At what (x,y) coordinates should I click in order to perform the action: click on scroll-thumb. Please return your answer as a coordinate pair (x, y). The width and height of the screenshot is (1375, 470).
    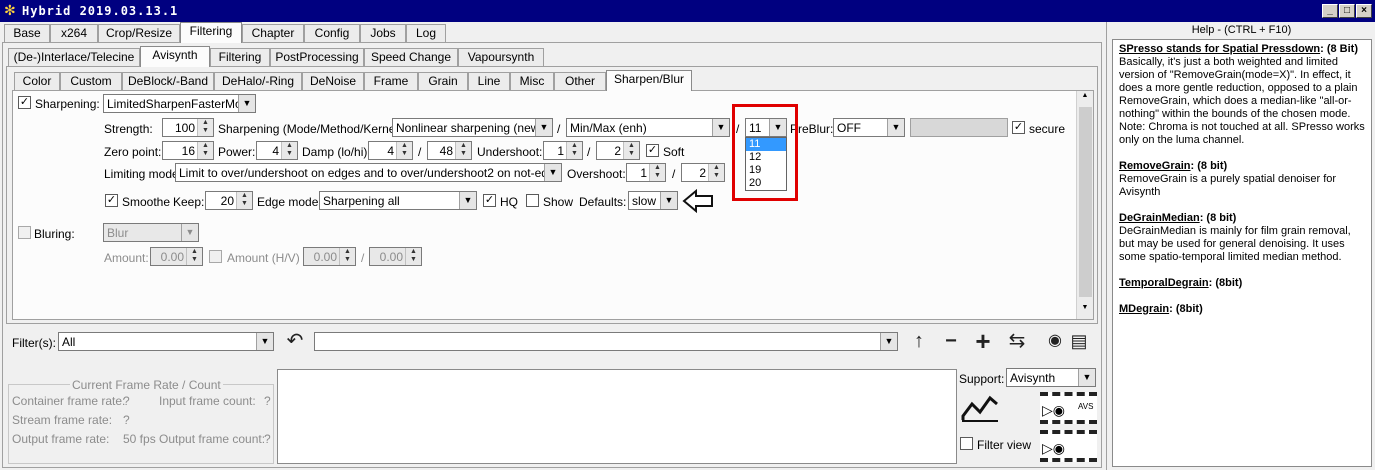
    Looking at the image, I should click on (1085, 202).